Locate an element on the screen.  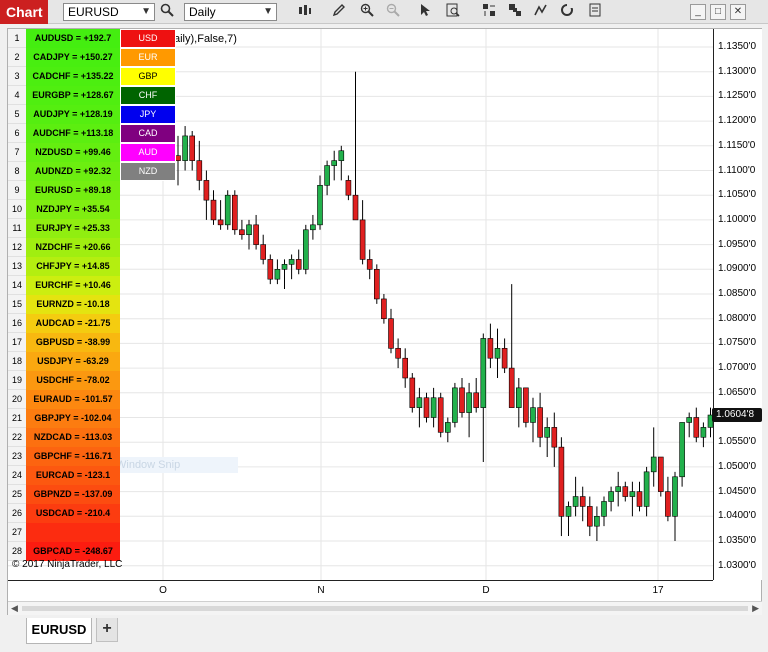
rank-number: 27 is located at coordinates (17, 532).